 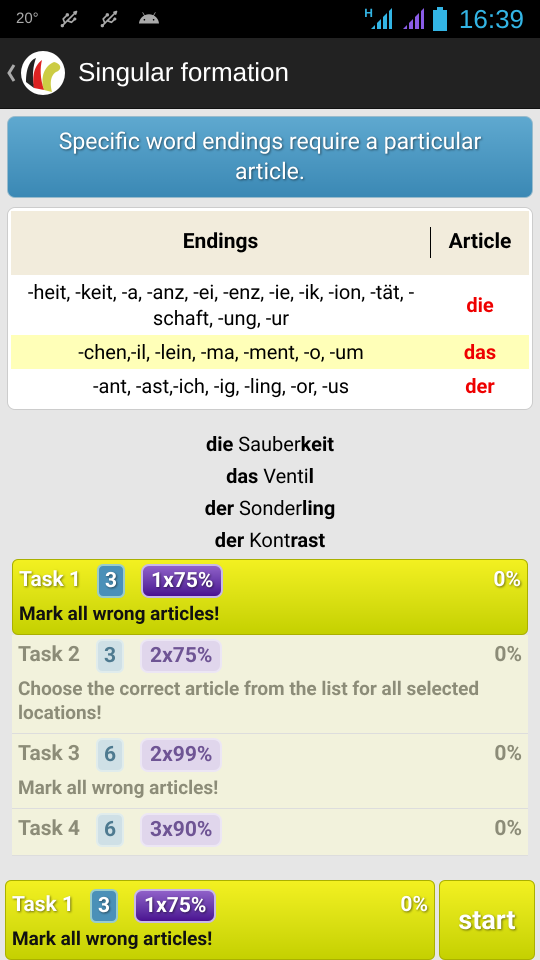 What do you see at coordinates (270, 157) in the screenshot?
I see `info-banner: Specific word endings require a particular article.` at bounding box center [270, 157].